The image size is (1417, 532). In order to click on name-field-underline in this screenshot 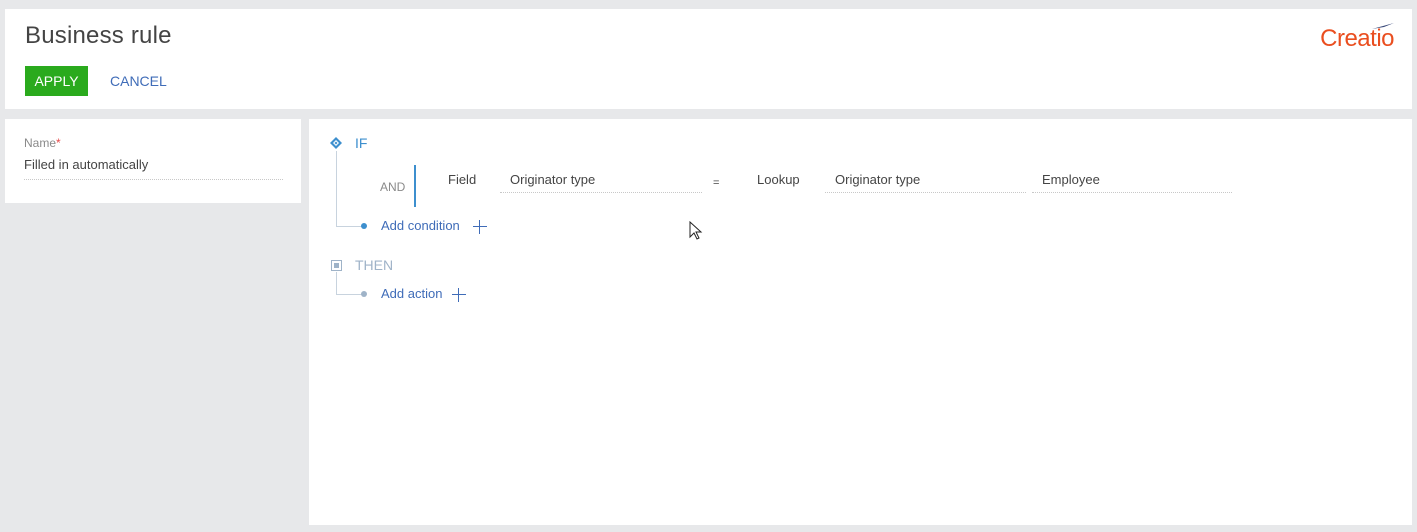, I will do `click(153, 179)`.